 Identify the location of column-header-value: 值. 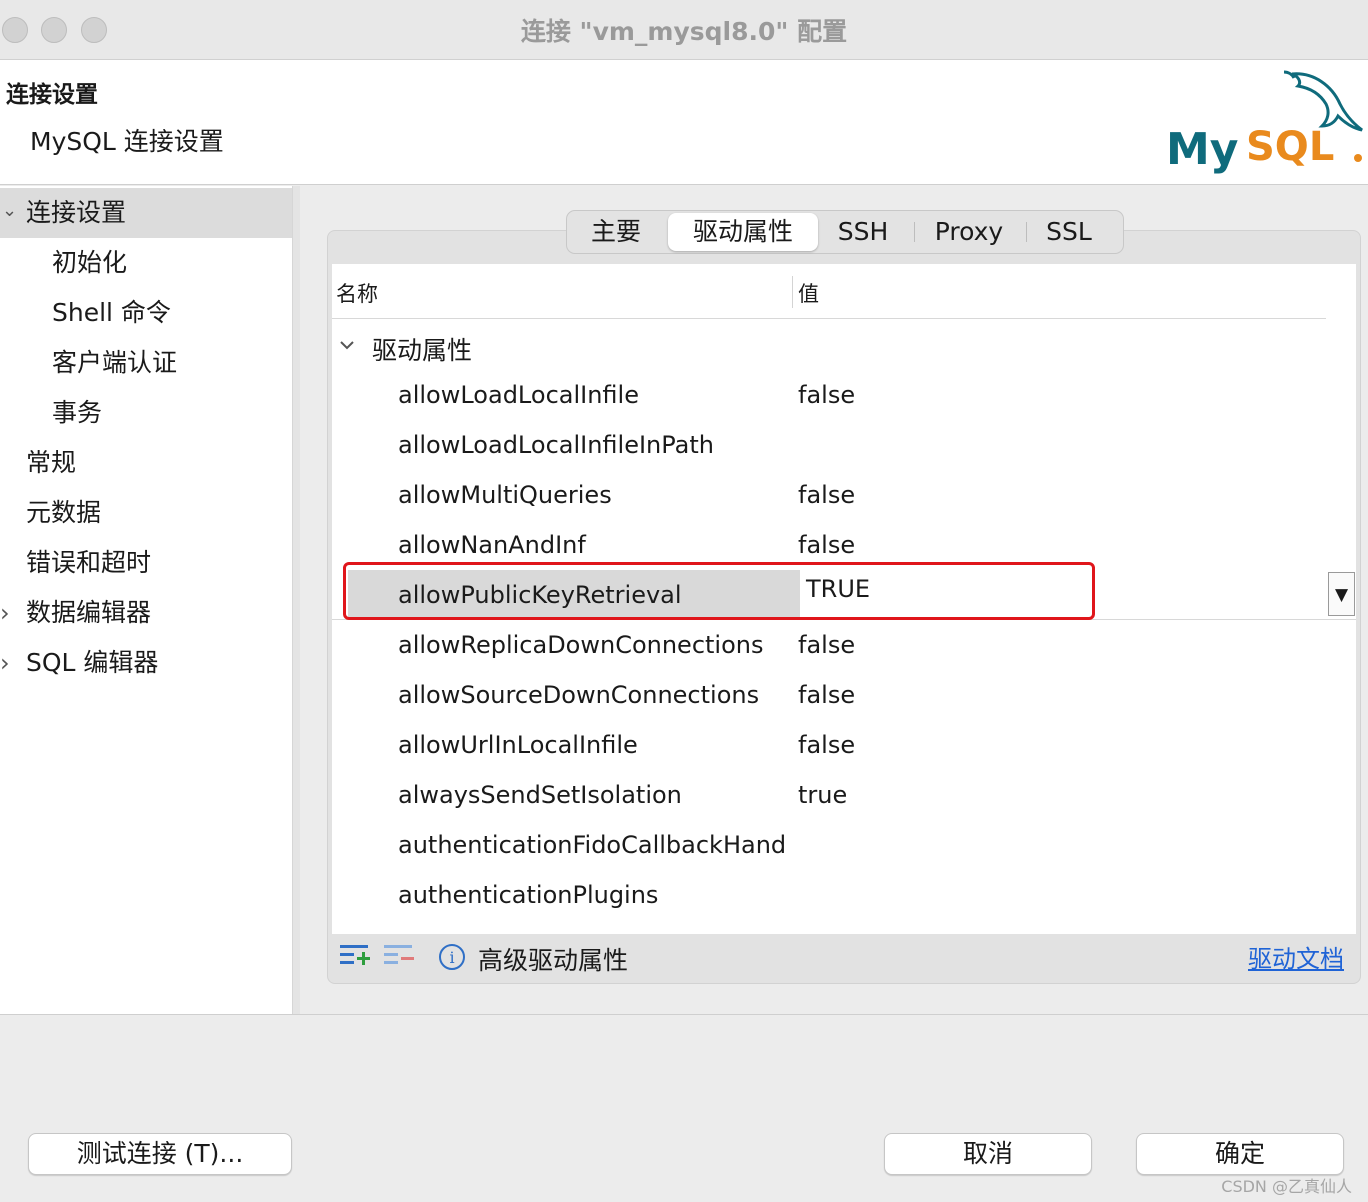
(808, 293).